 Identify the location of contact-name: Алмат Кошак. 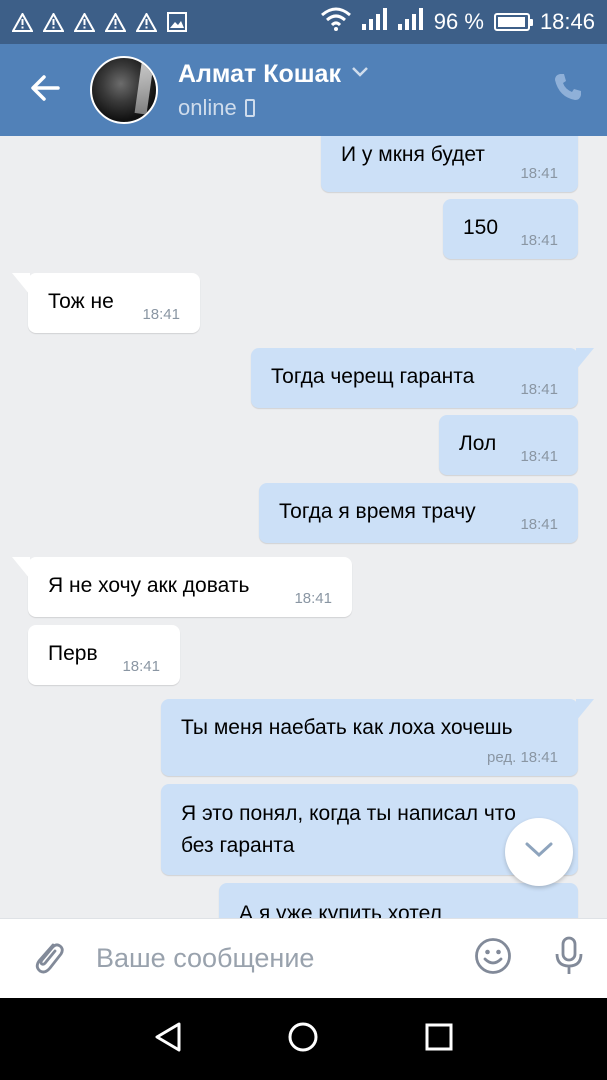
(259, 73).